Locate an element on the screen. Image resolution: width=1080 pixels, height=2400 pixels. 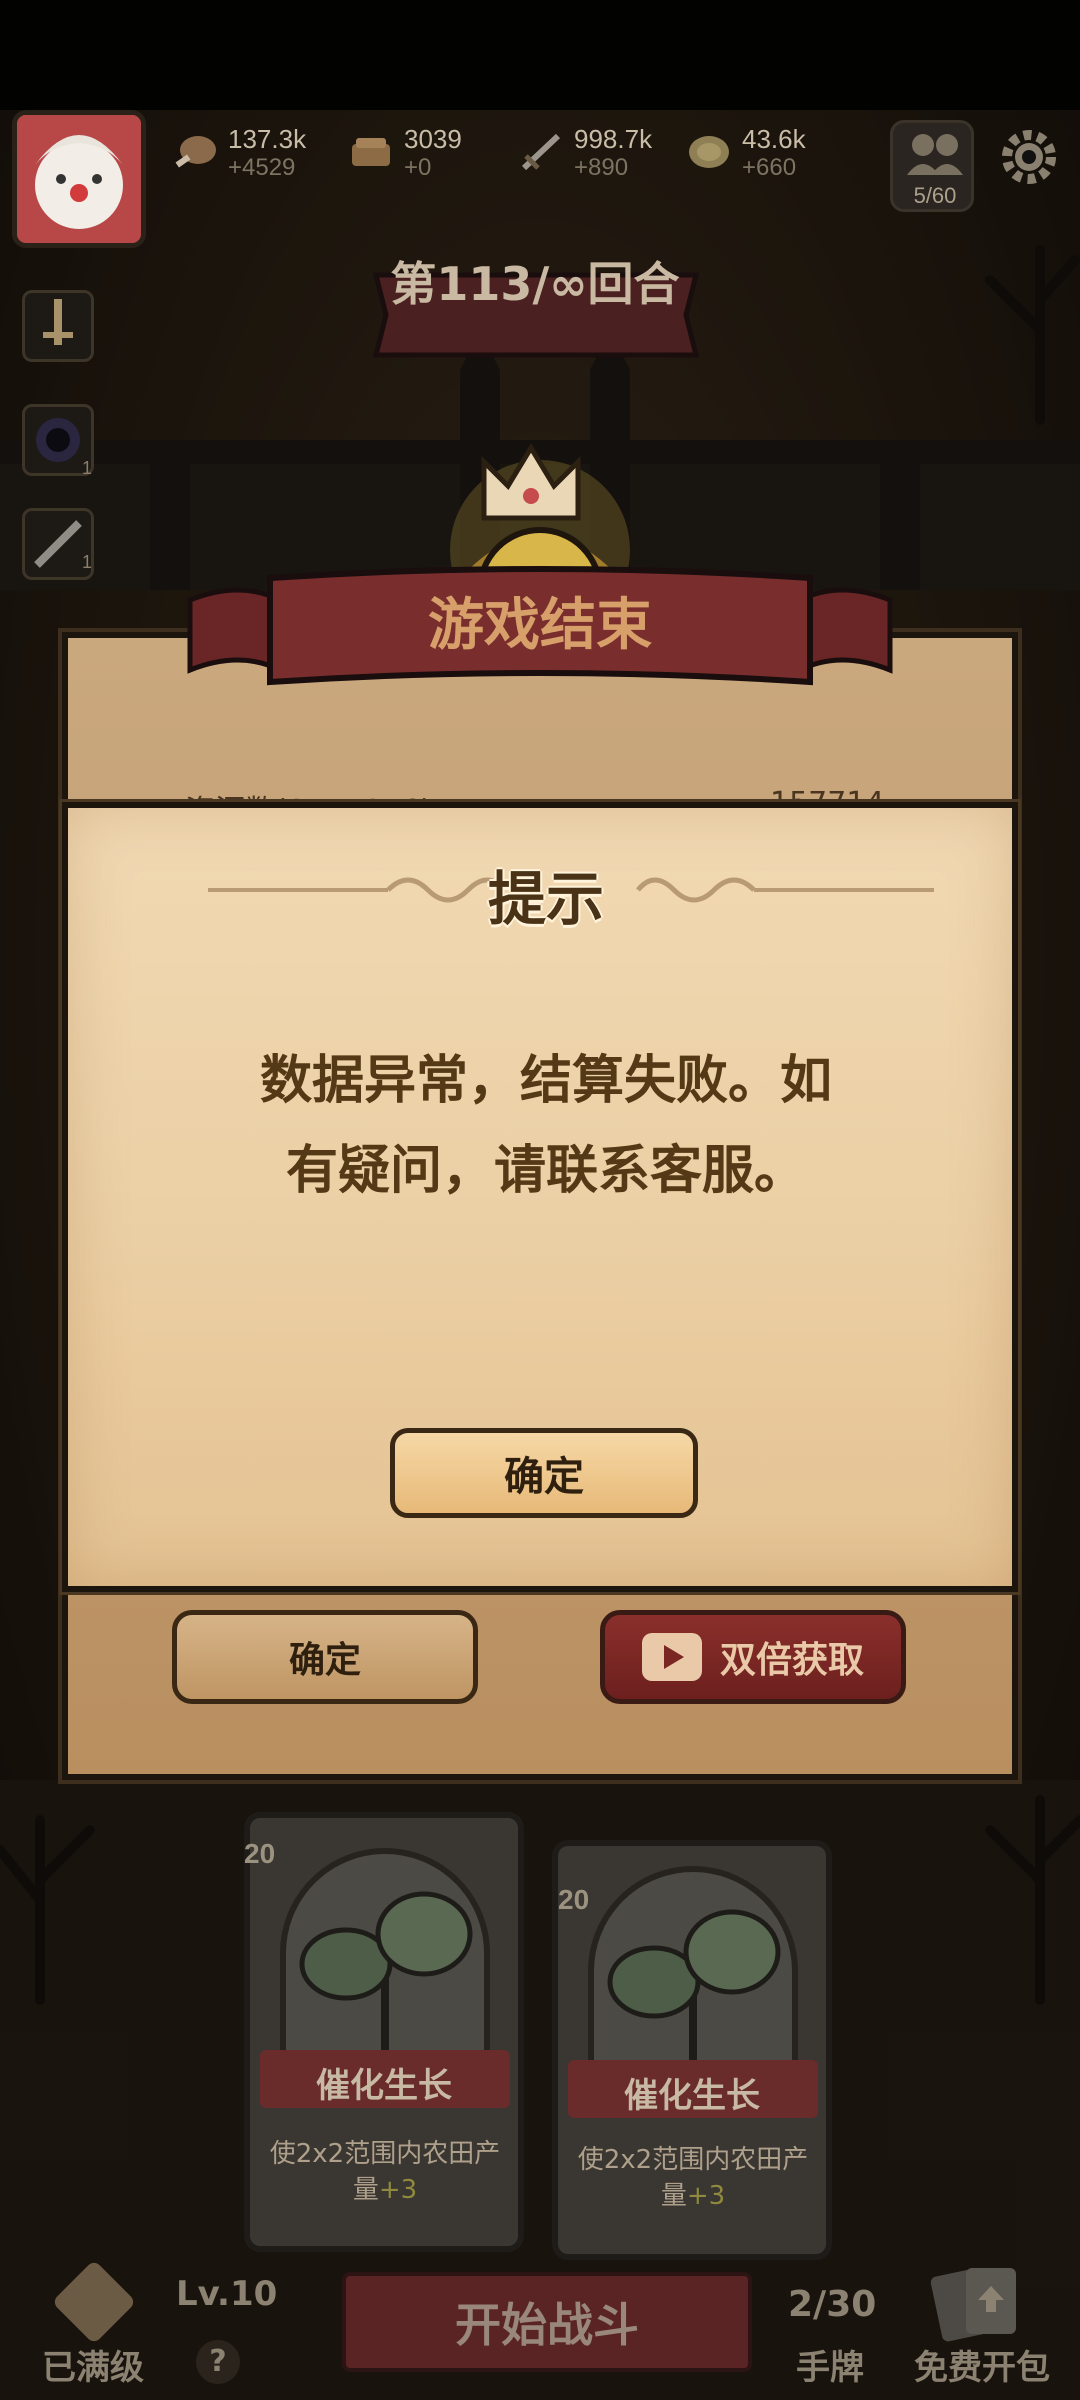
card-art is located at coordinates (385, 1963).